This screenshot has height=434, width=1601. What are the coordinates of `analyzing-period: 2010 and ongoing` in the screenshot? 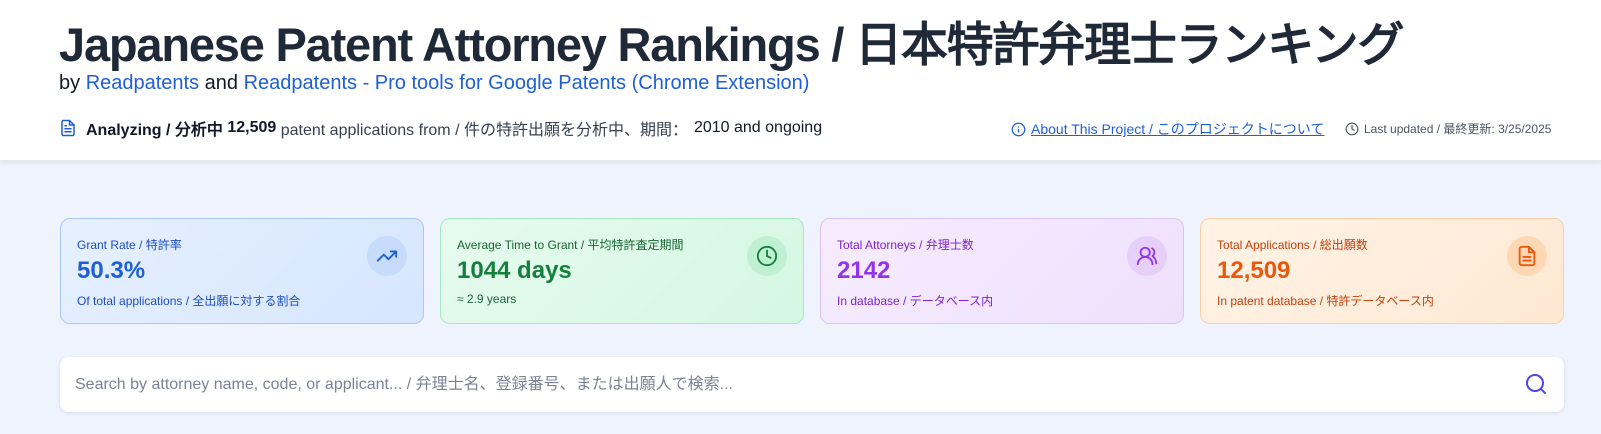 It's located at (758, 127).